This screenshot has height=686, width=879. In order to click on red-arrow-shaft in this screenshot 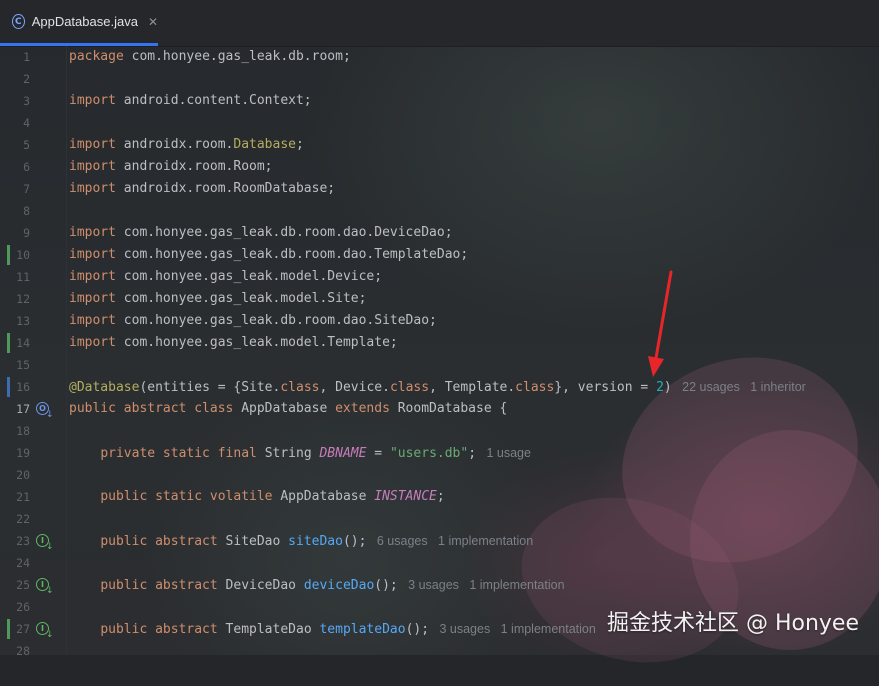, I will do `click(663, 315)`.